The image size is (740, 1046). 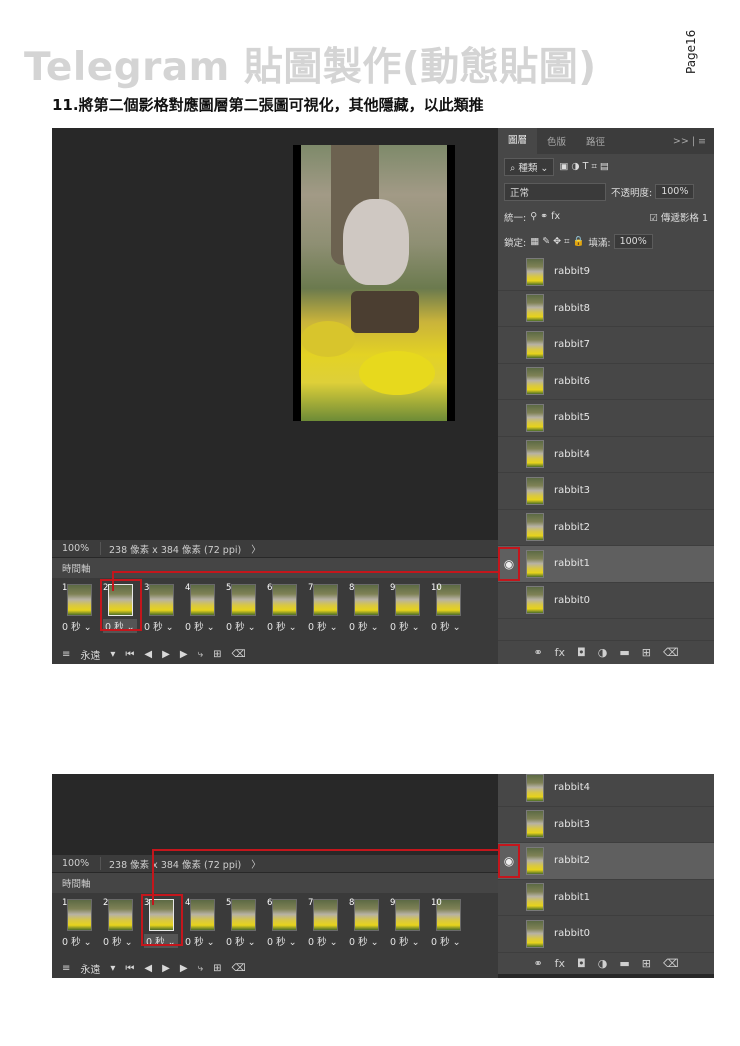 I want to click on animation-frame: 1 0 秒 ⌄, so click(x=80, y=923).